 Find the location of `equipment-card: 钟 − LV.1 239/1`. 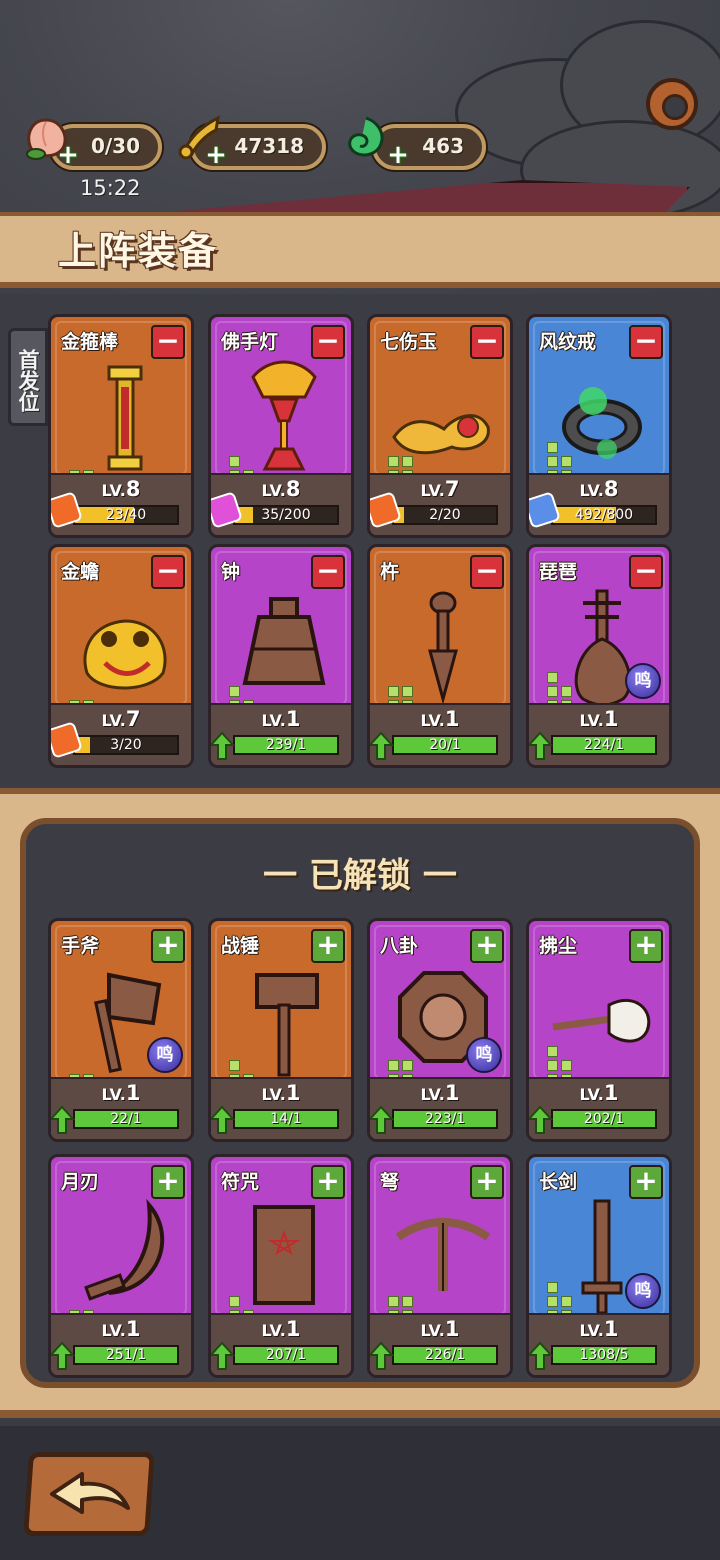

equipment-card: 钟 − LV.1 239/1 is located at coordinates (281, 656).